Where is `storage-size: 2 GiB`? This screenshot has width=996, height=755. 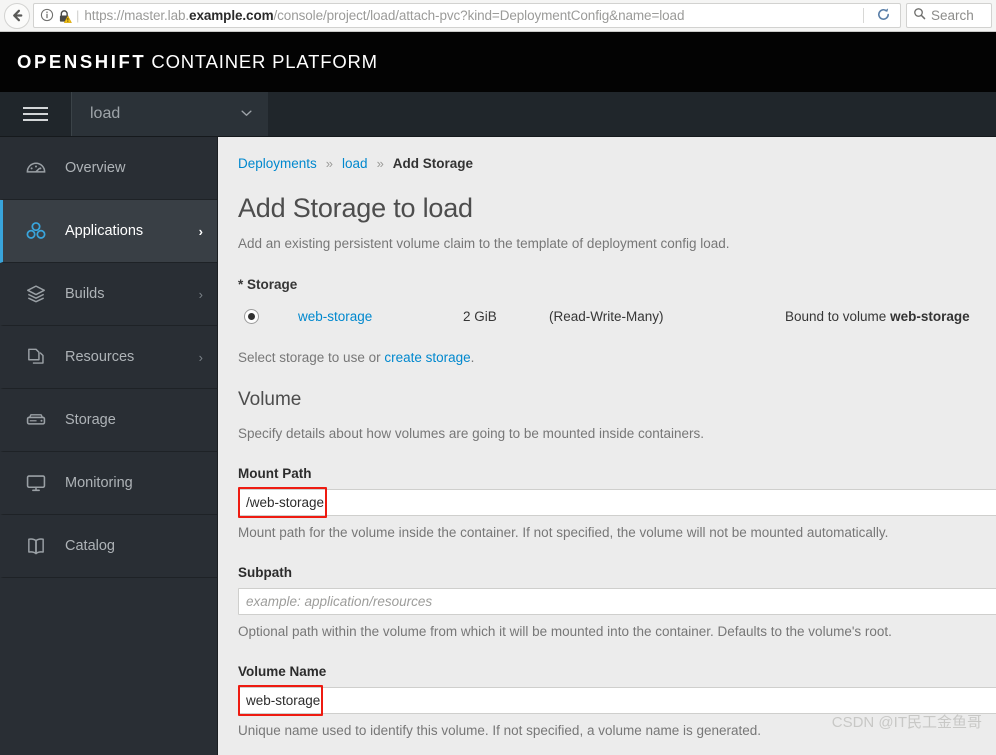
storage-size: 2 GiB is located at coordinates (480, 316).